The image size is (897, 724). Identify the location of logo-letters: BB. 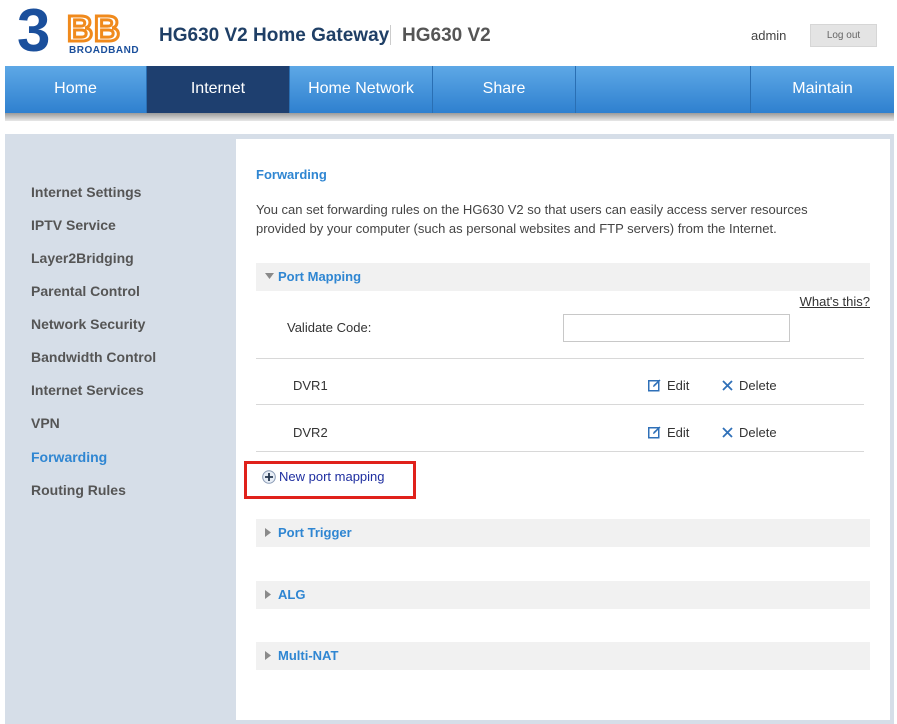
(94, 28).